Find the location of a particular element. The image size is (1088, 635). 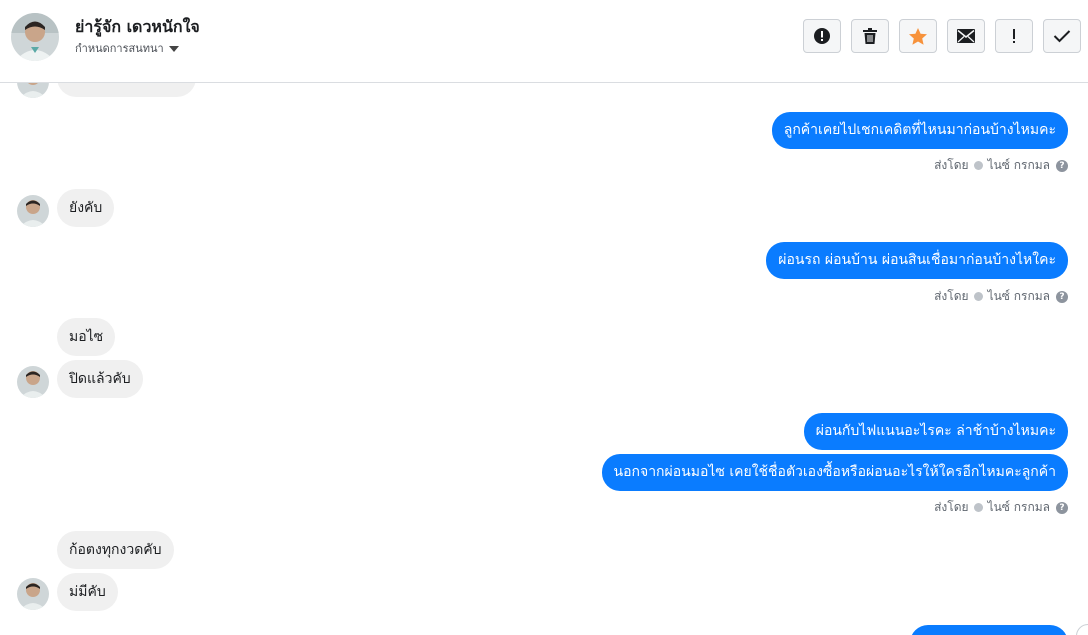

delete-button is located at coordinates (870, 36).